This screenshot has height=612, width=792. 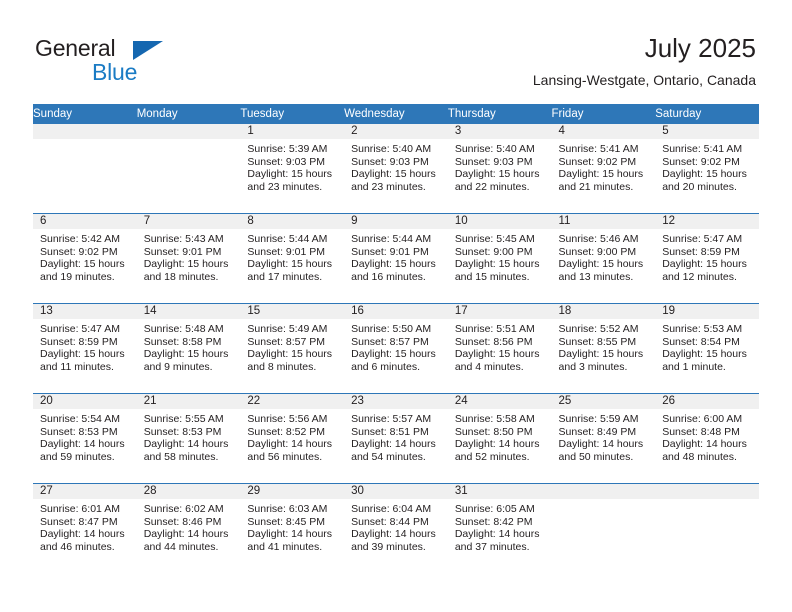 I want to click on day-detail-line: Sunrise: 5:43 AM, so click(x=183, y=239).